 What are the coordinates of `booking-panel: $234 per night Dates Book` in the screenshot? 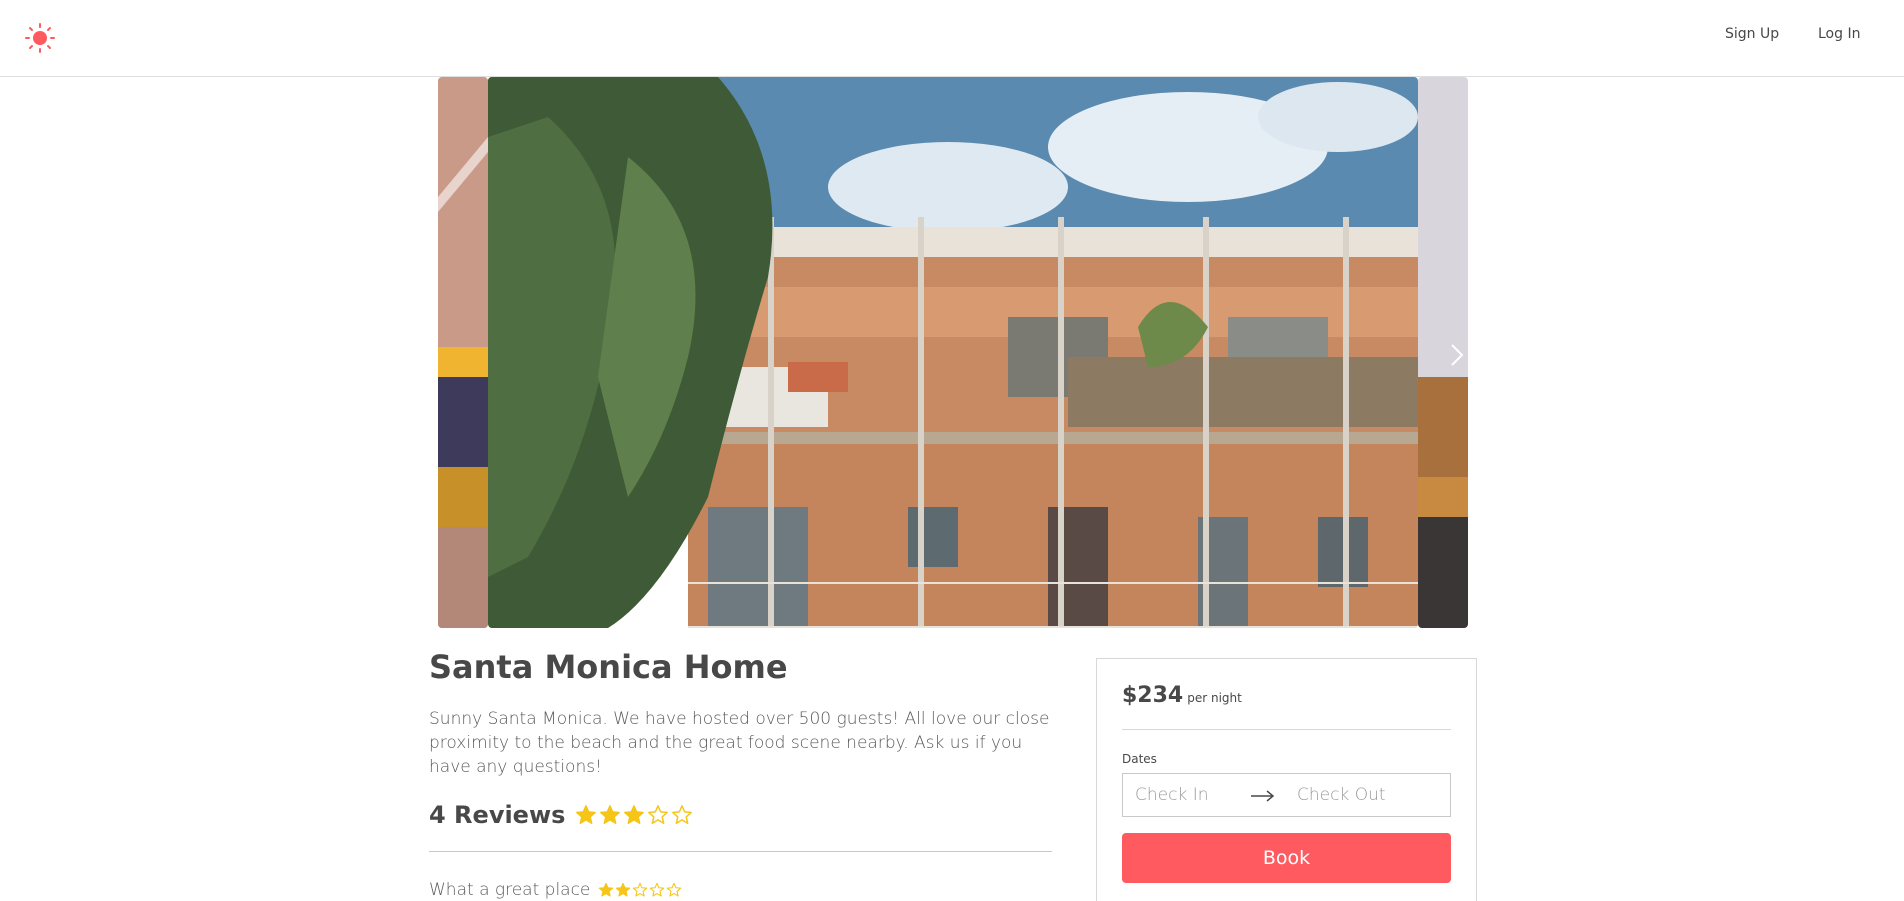 It's located at (1286, 779).